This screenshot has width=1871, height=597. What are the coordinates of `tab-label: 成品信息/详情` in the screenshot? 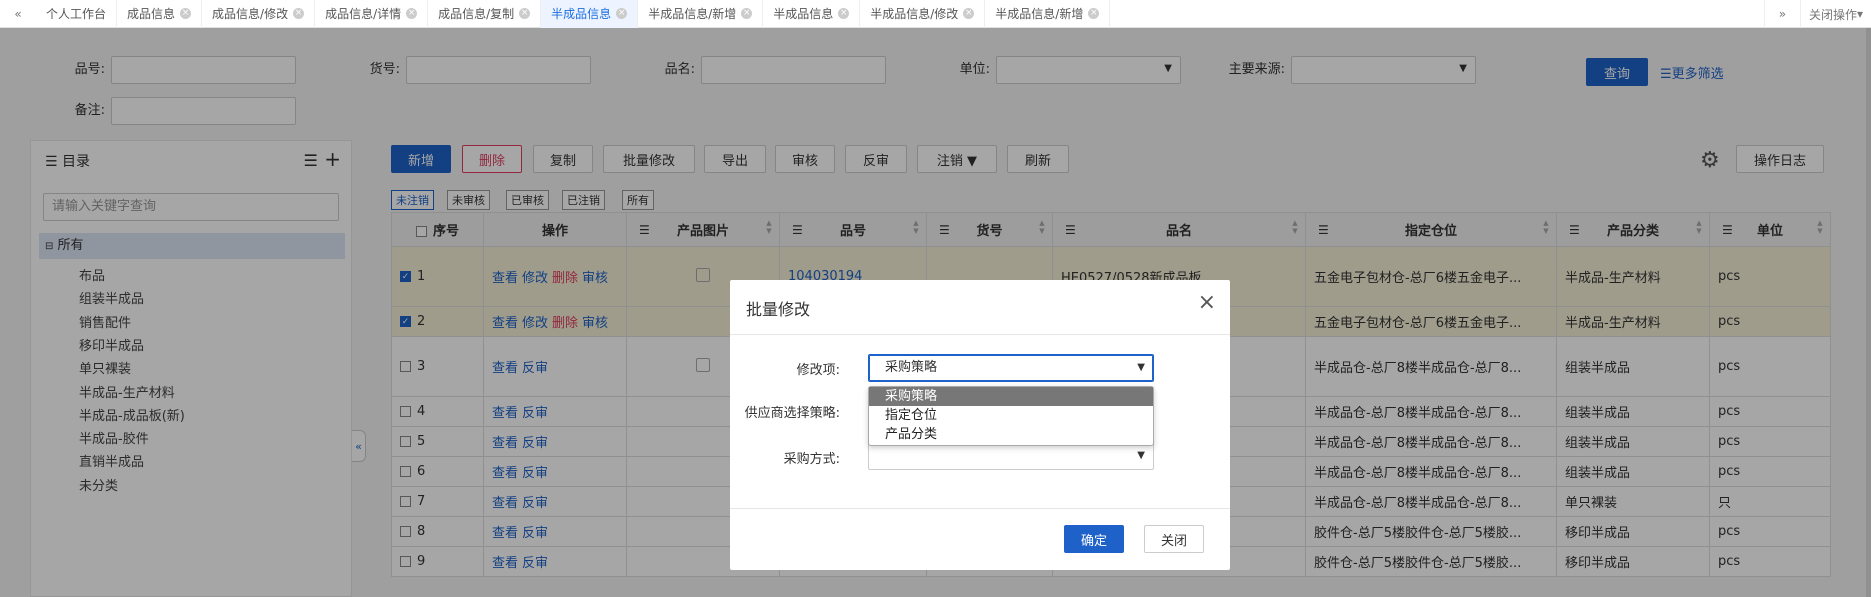 It's located at (363, 14).